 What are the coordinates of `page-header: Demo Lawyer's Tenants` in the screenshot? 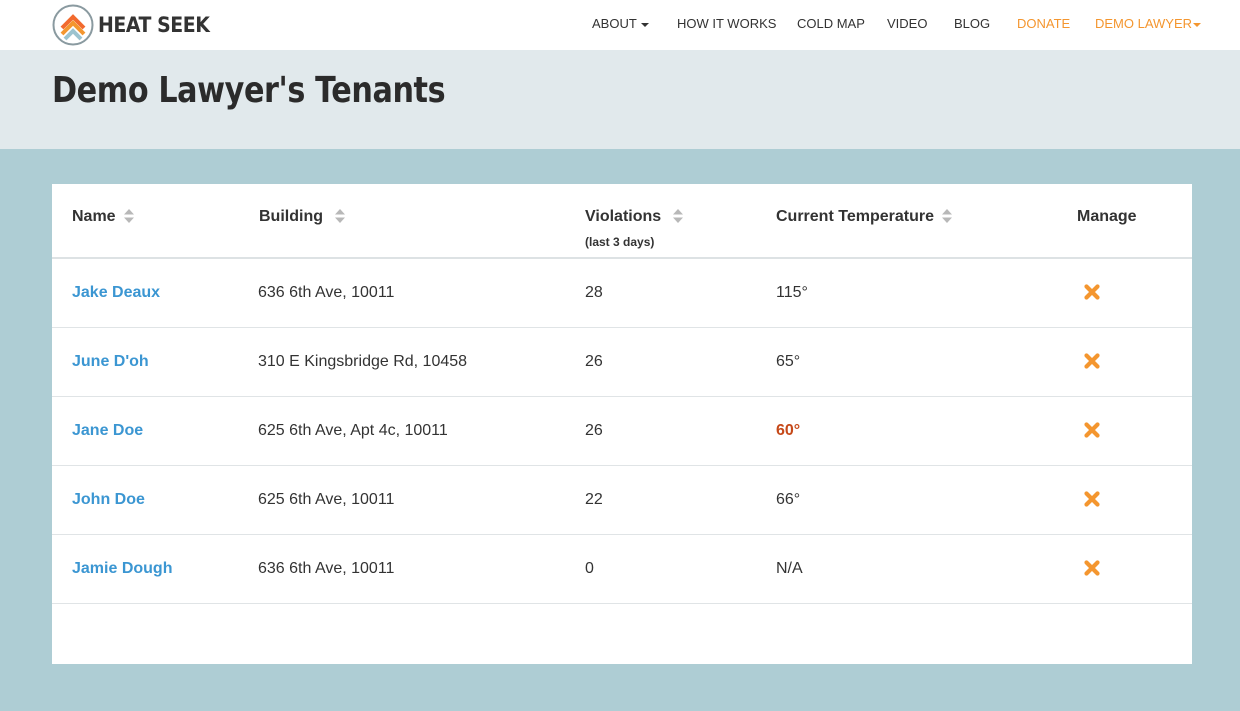 It's located at (620, 99).